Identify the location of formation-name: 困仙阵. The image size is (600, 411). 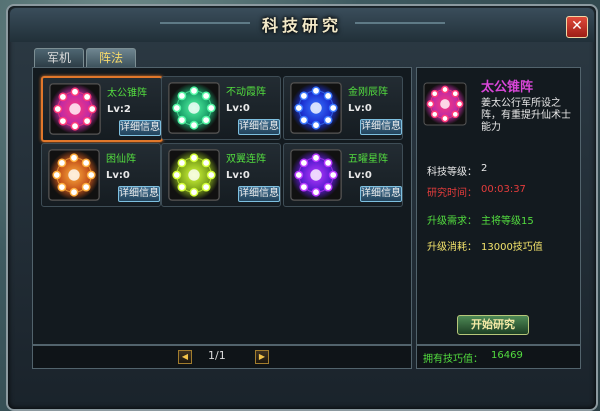
(121, 159).